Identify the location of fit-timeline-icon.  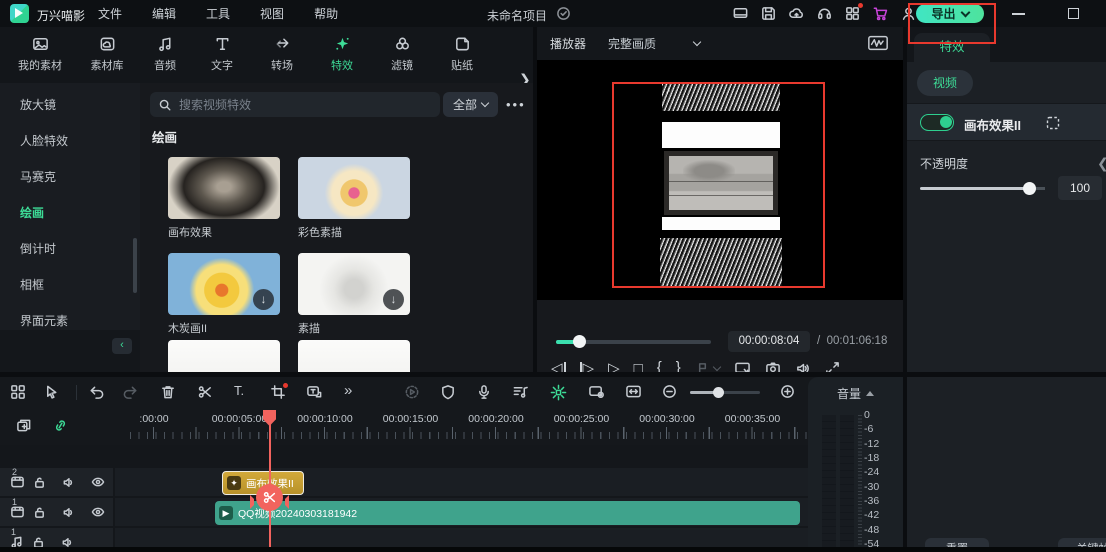
(633, 391).